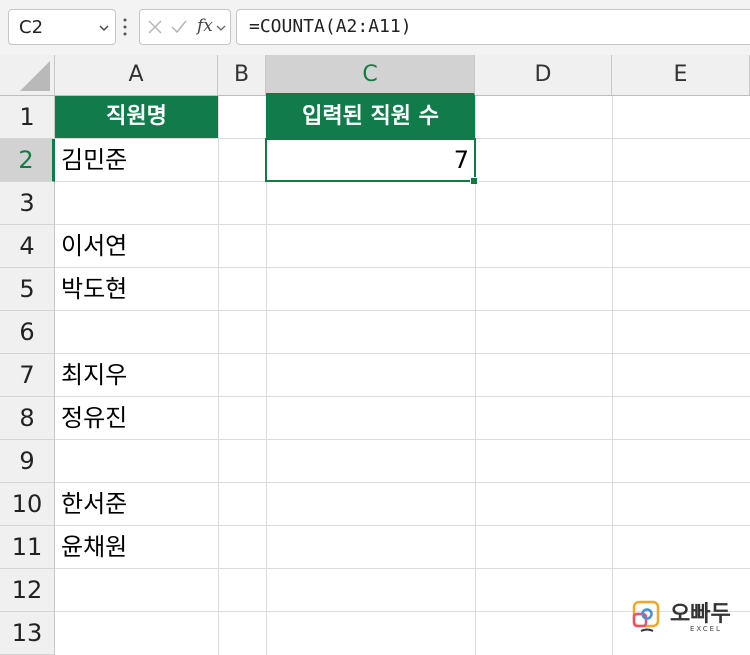 This screenshot has height=655, width=750. I want to click on cell-c1: 입력된 직원 수, so click(370, 117).